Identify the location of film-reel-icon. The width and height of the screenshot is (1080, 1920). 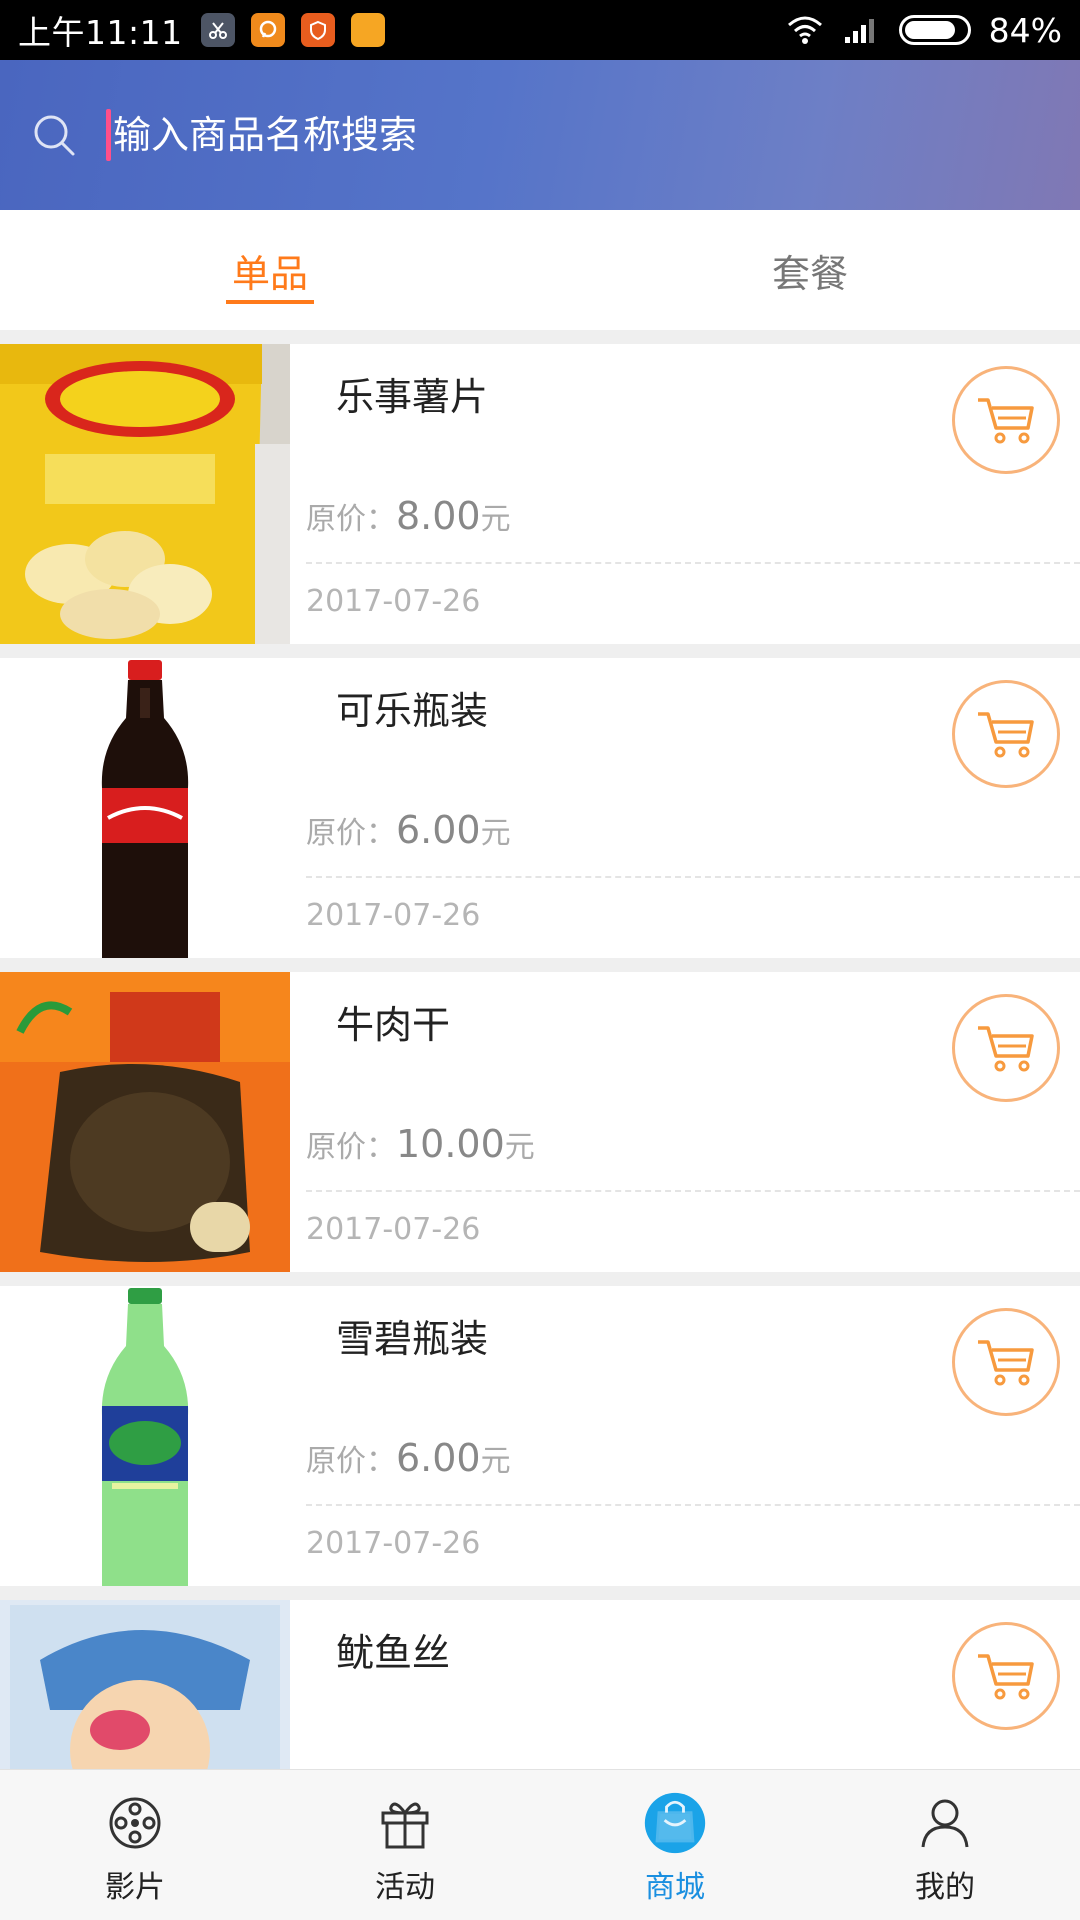
(135, 1823).